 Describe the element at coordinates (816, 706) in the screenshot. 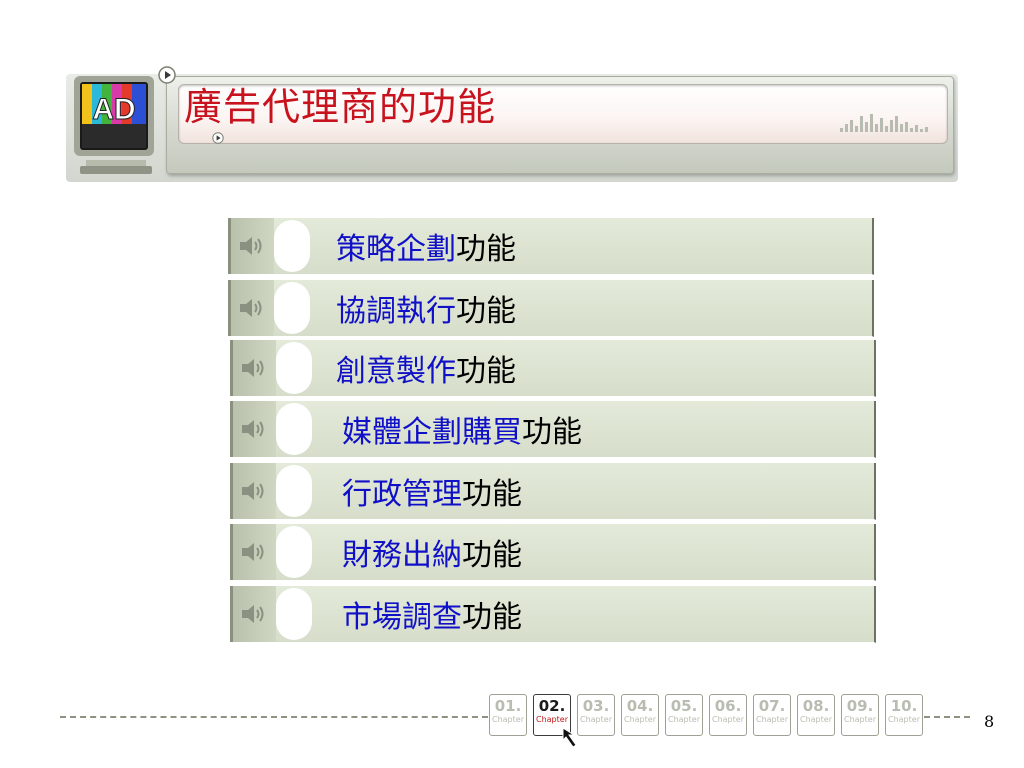

I see `chapter-number: 08.` at that location.